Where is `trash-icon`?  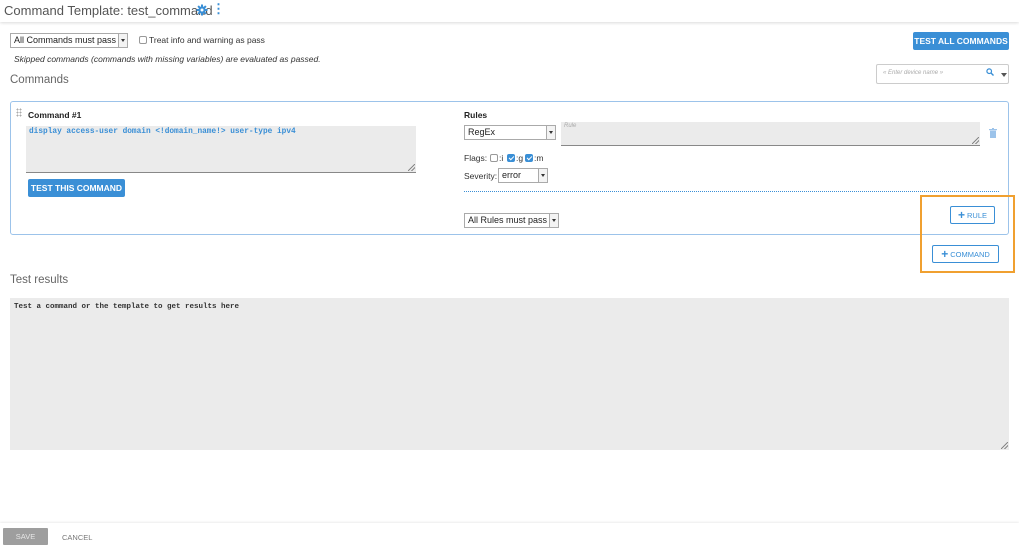 trash-icon is located at coordinates (993, 133).